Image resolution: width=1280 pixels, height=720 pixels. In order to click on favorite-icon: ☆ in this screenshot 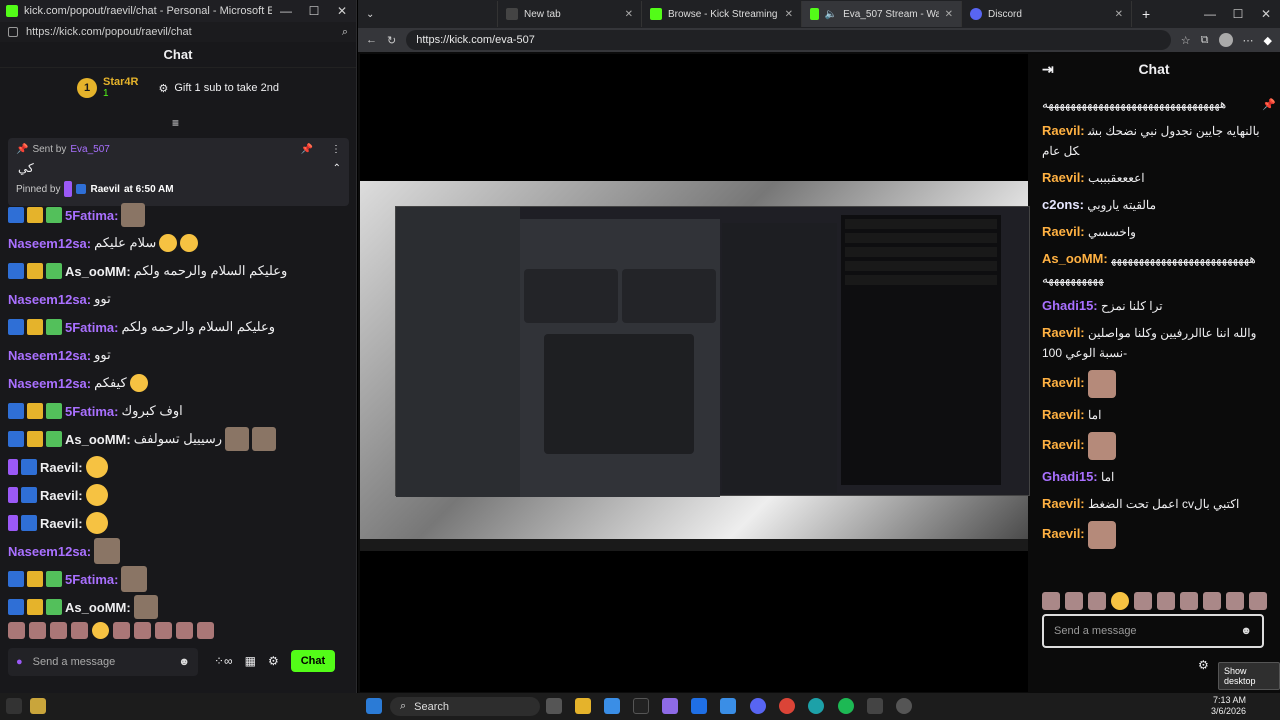, I will do `click(1186, 40)`.